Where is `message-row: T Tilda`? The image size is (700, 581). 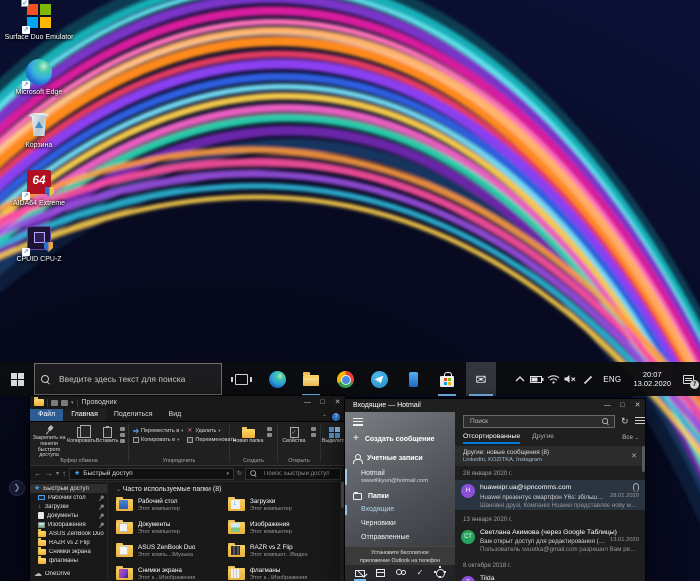
message-row: T Tilda is located at coordinates (550, 576).